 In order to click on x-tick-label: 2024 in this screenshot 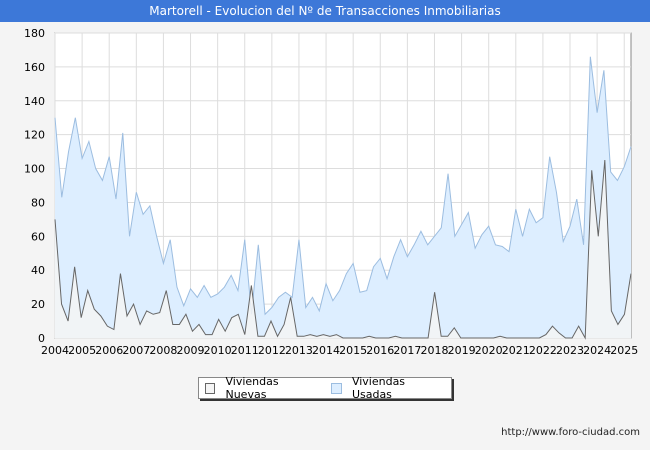, I will do `click(597, 350)`.